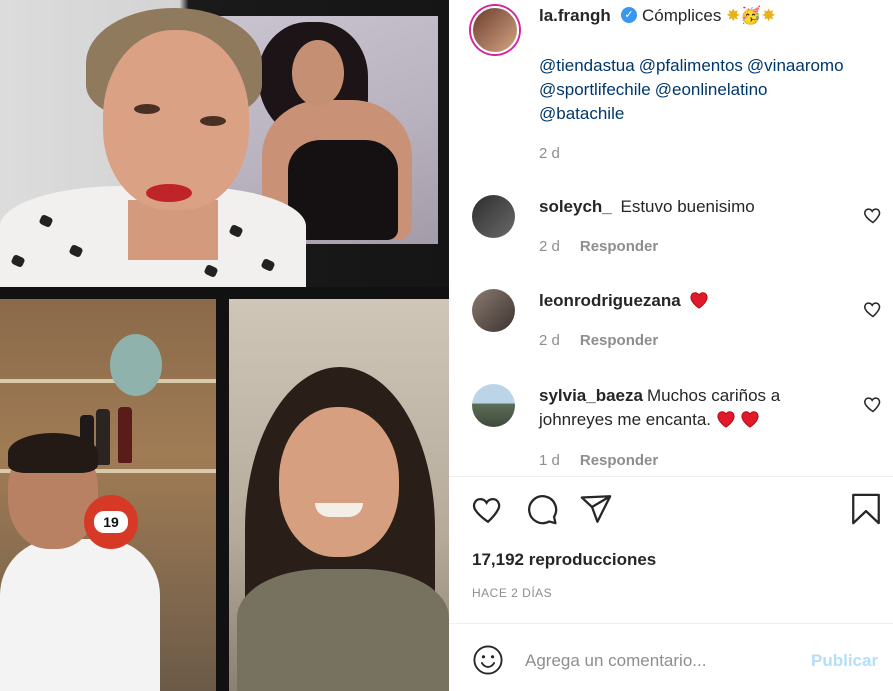 The image size is (893, 691). Describe the element at coordinates (671, 337) in the screenshot. I see `comment-item: leonrodriguezana 2 d Responder` at that location.